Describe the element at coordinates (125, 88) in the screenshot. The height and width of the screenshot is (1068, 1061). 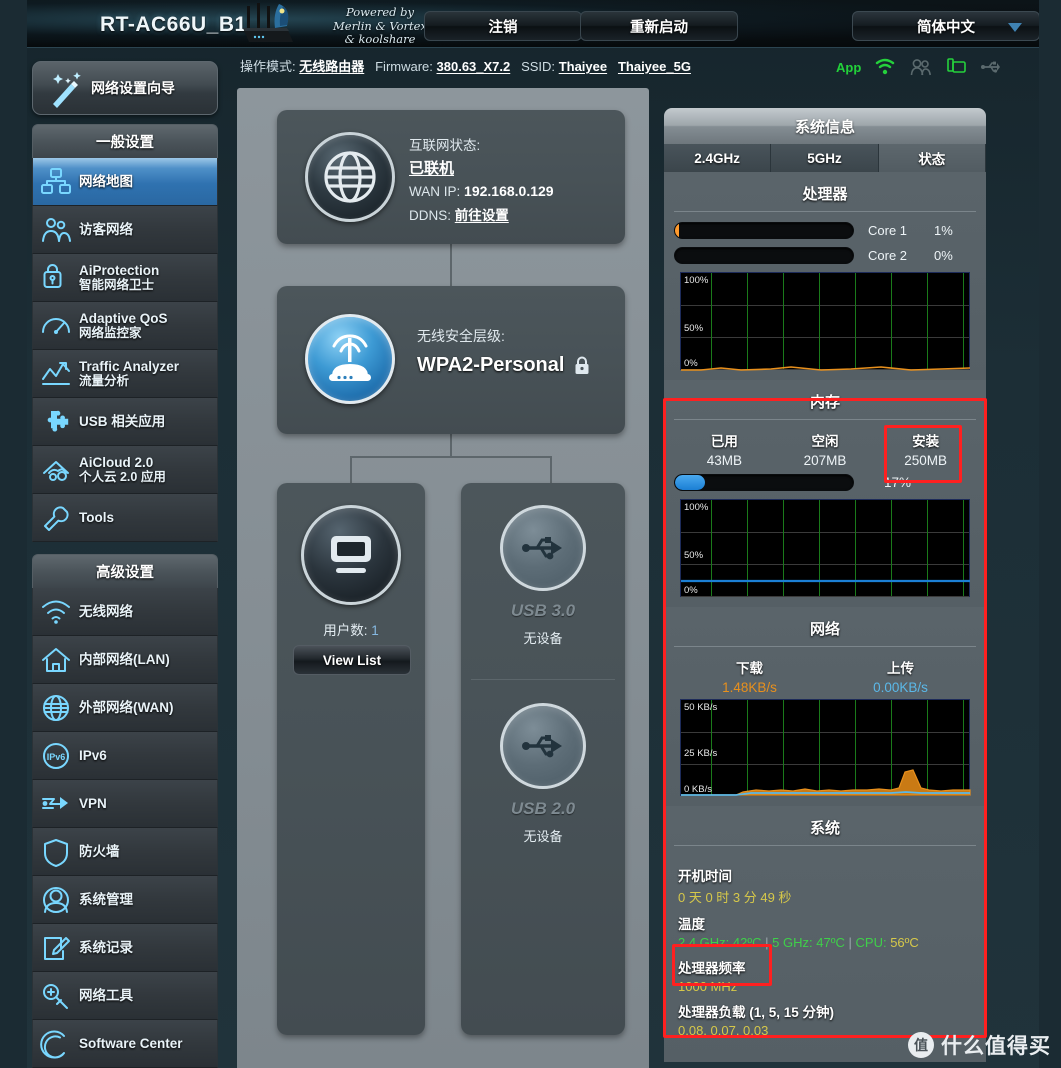
I see `network-setup-wizard-button: 网络设置向导` at that location.